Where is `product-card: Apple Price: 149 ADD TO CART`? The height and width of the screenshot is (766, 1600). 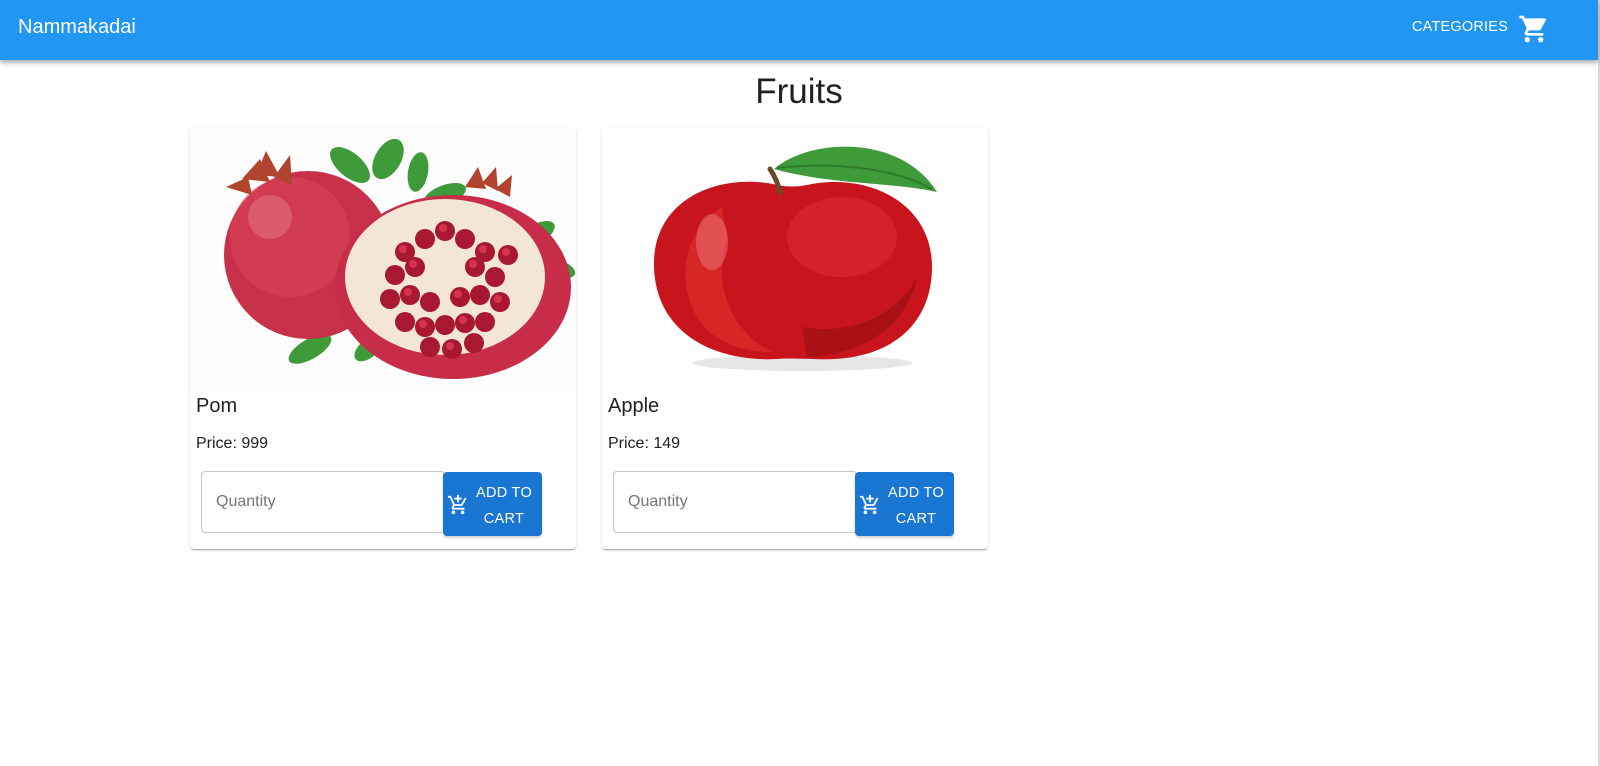
product-card: Apple Price: 149 ADD TO CART is located at coordinates (795, 338).